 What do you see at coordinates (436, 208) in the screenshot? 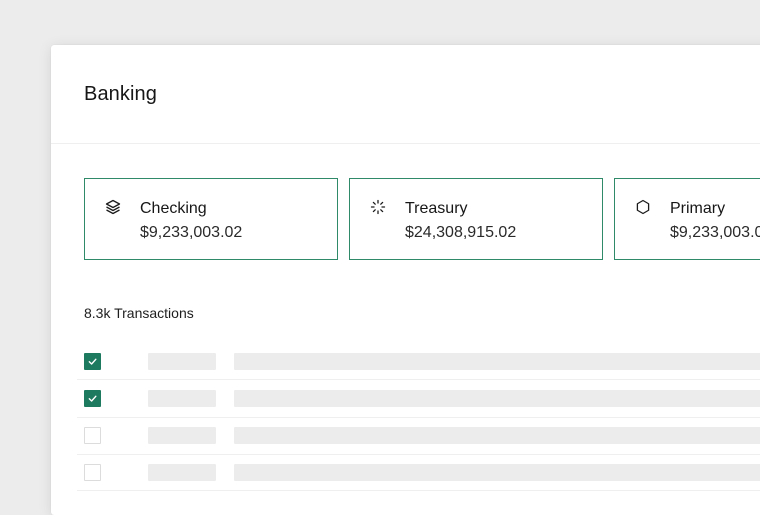
I see `account-name: Treasury` at bounding box center [436, 208].